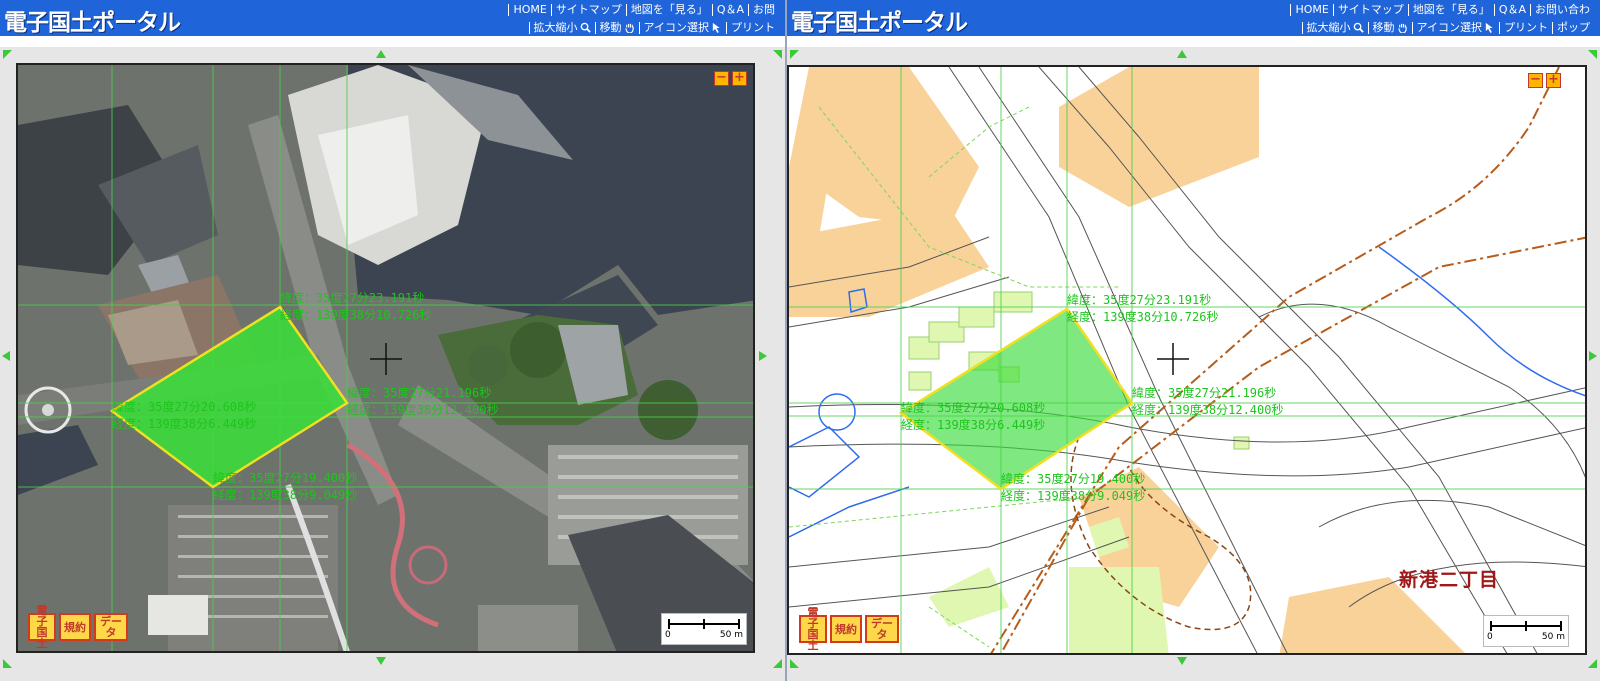 The height and width of the screenshot is (681, 1600). Describe the element at coordinates (6, 356) in the screenshot. I see `pan-west-arrow` at that location.